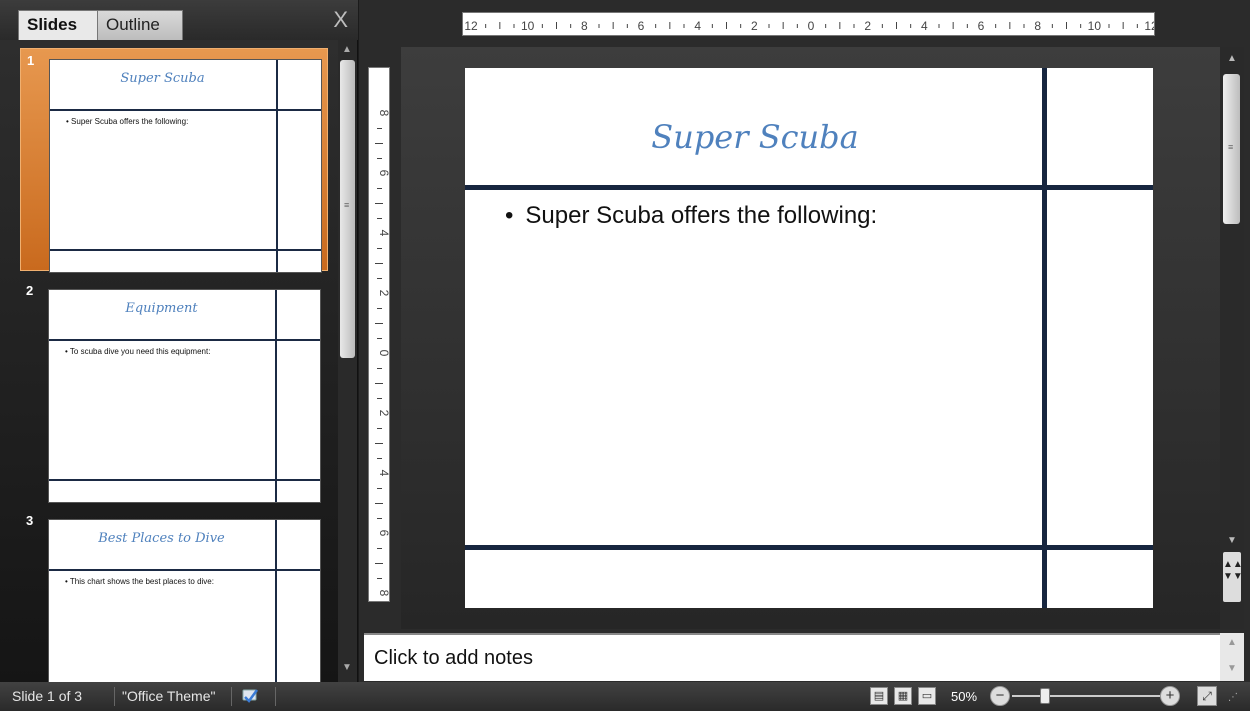 The height and width of the screenshot is (711, 1250). I want to click on slide-body-text: • Super Scuba offers the following:, so click(691, 216).